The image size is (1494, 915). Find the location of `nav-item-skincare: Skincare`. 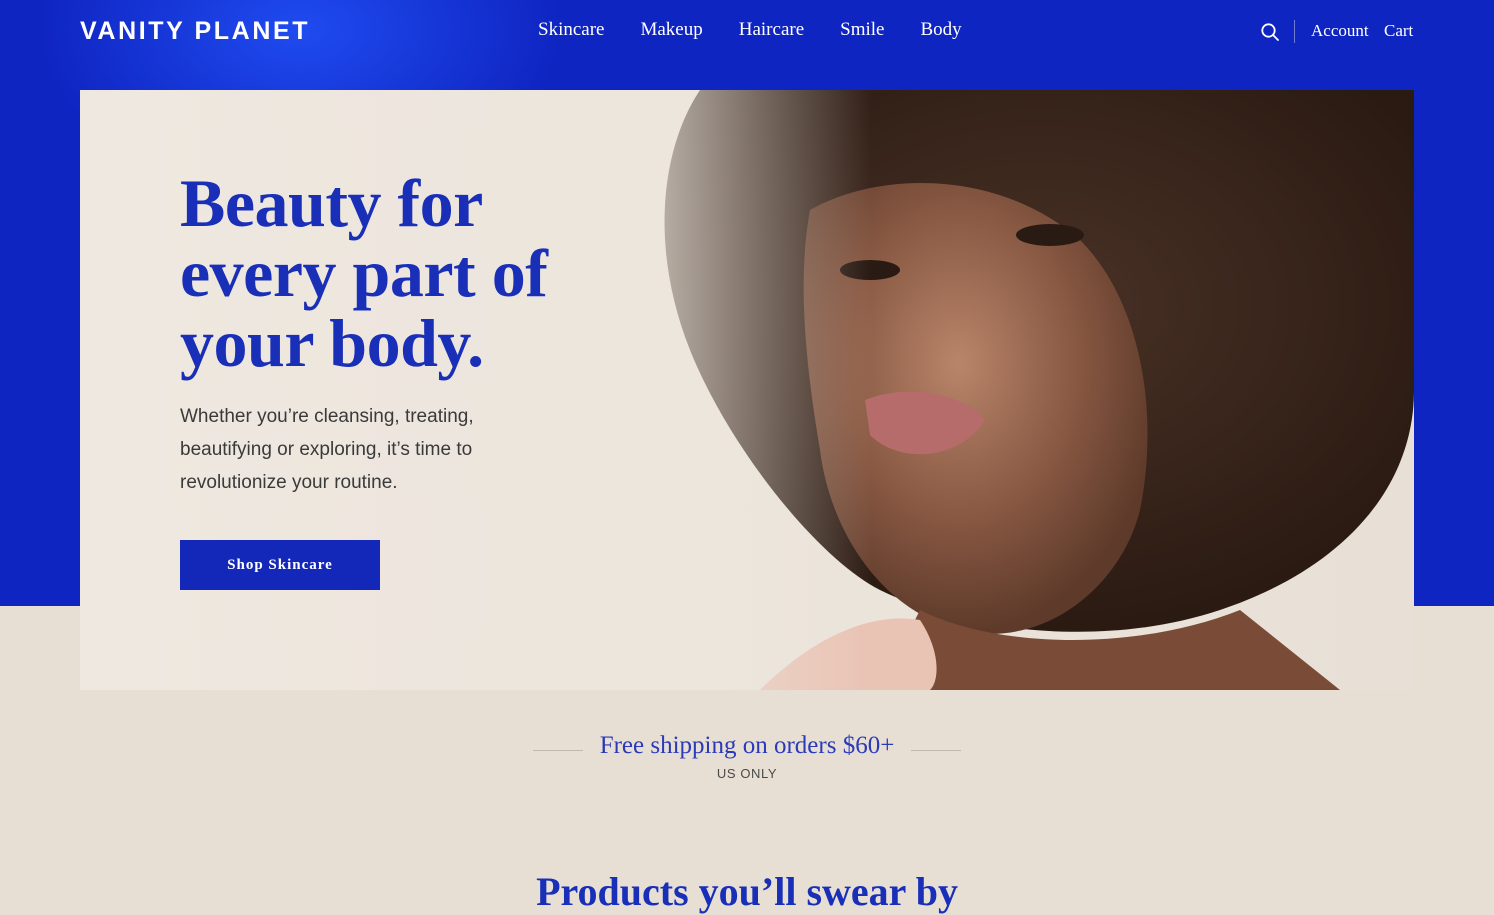

nav-item-skincare: Skincare is located at coordinates (571, 30).